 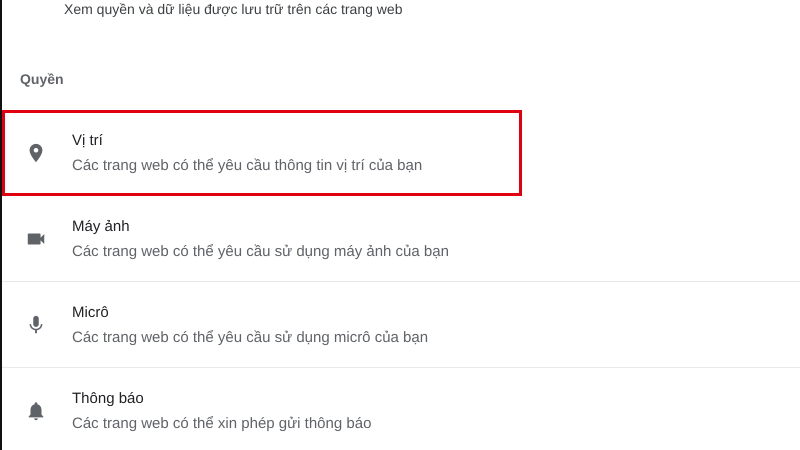 What do you see at coordinates (233, 9) in the screenshot?
I see `description-text: Xem quyền và dữ liệu được lưu trữ trên các trang web` at bounding box center [233, 9].